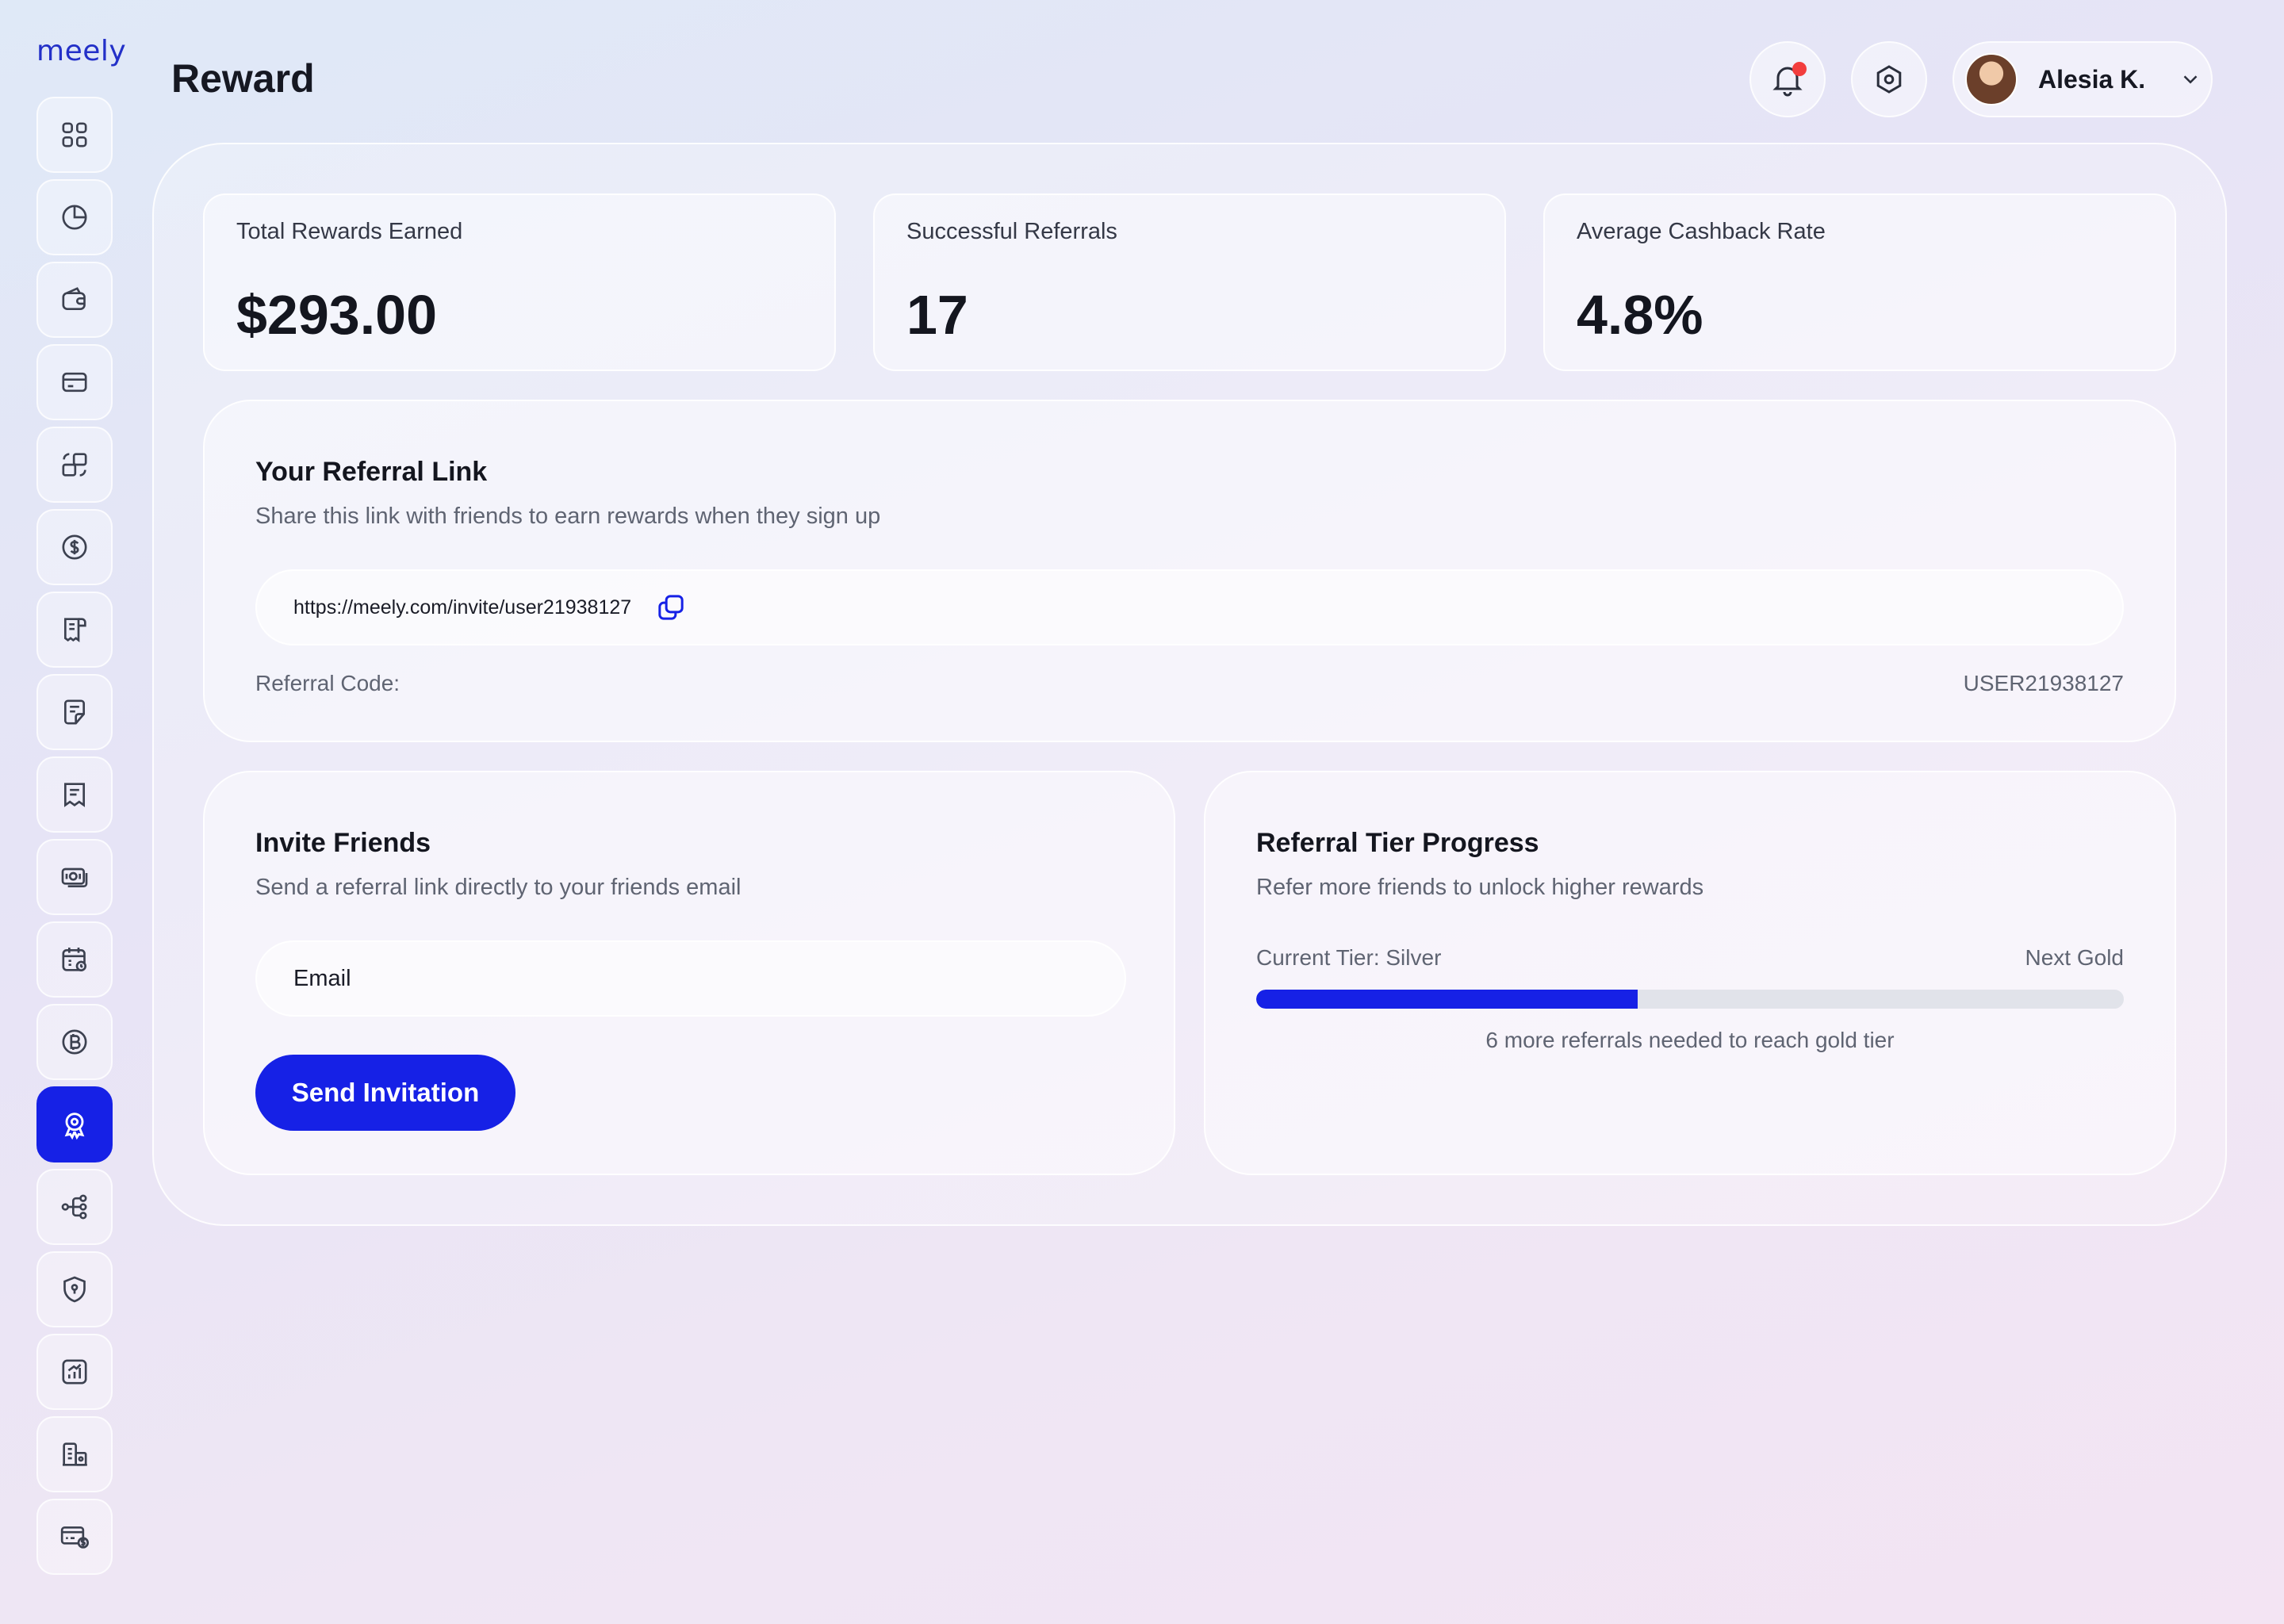 The image size is (2284, 1624). I want to click on sidebar-item-transfers, so click(74, 465).